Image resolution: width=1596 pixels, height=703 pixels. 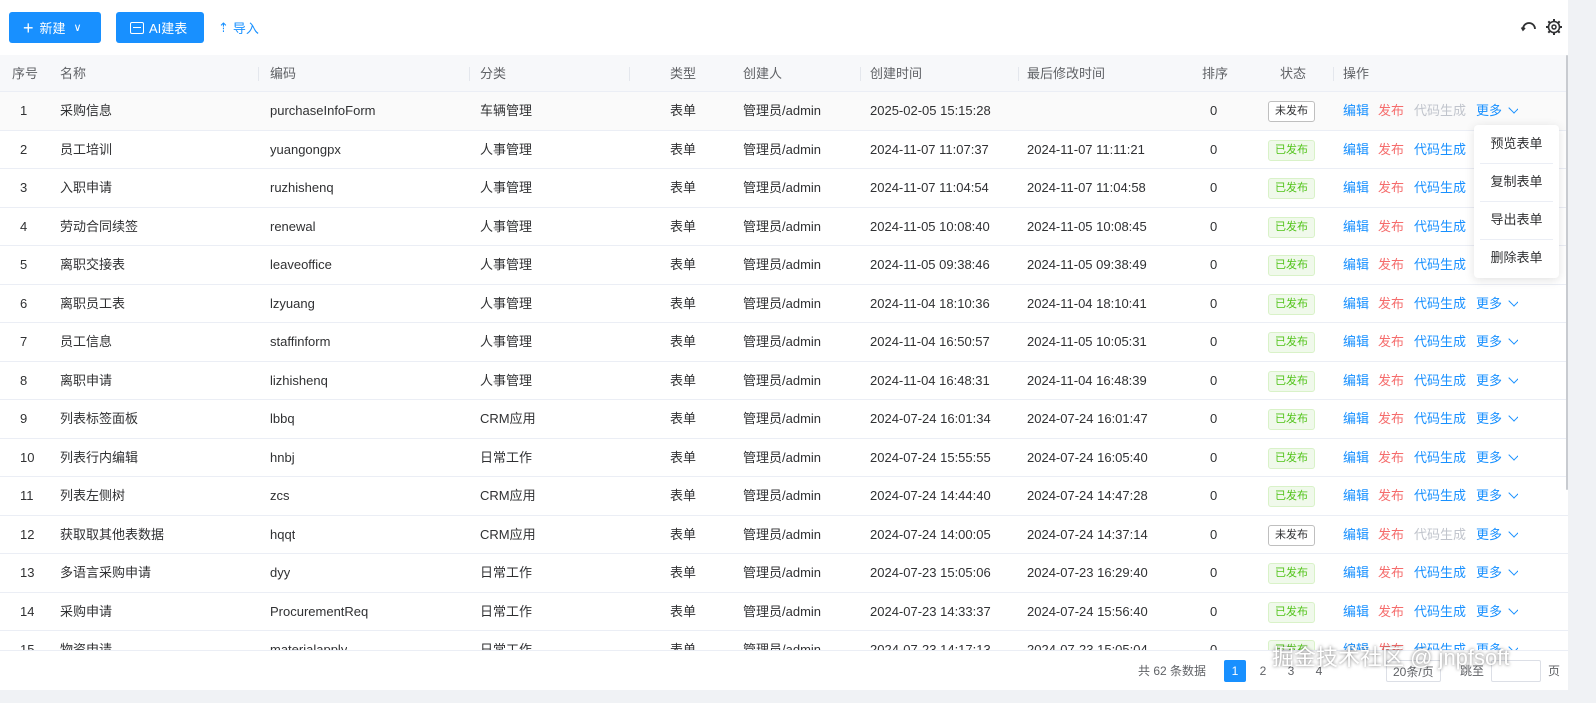 I want to click on dropdown-preview-form: 预览表单, so click(x=1516, y=144).